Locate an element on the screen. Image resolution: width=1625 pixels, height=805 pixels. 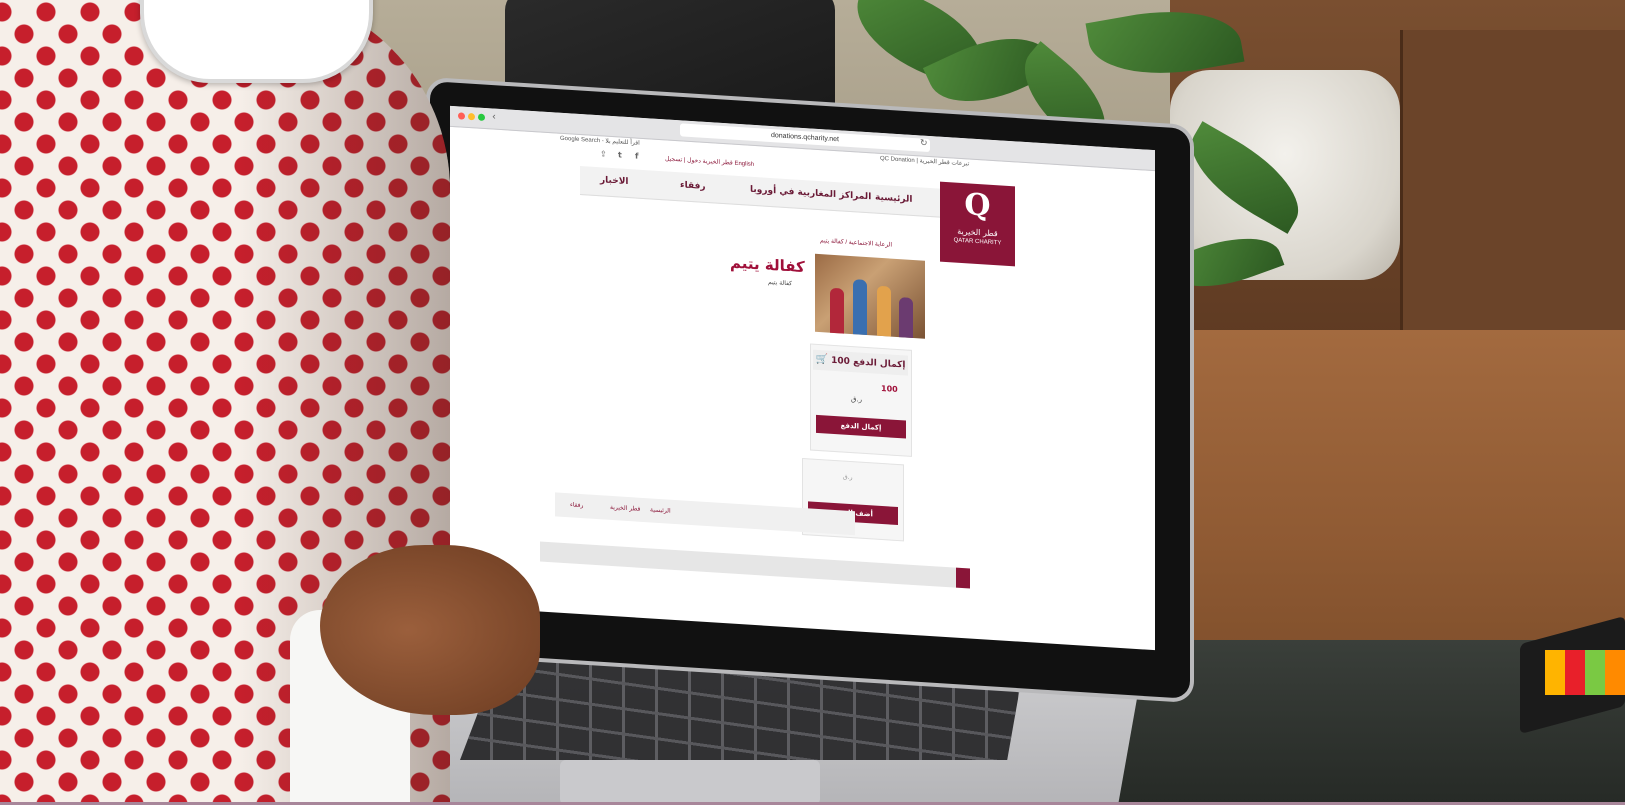
payment-panel: 🛒 إكمال الدفع 100 100 ر.ق إكمال الدفع is located at coordinates (861, 400).